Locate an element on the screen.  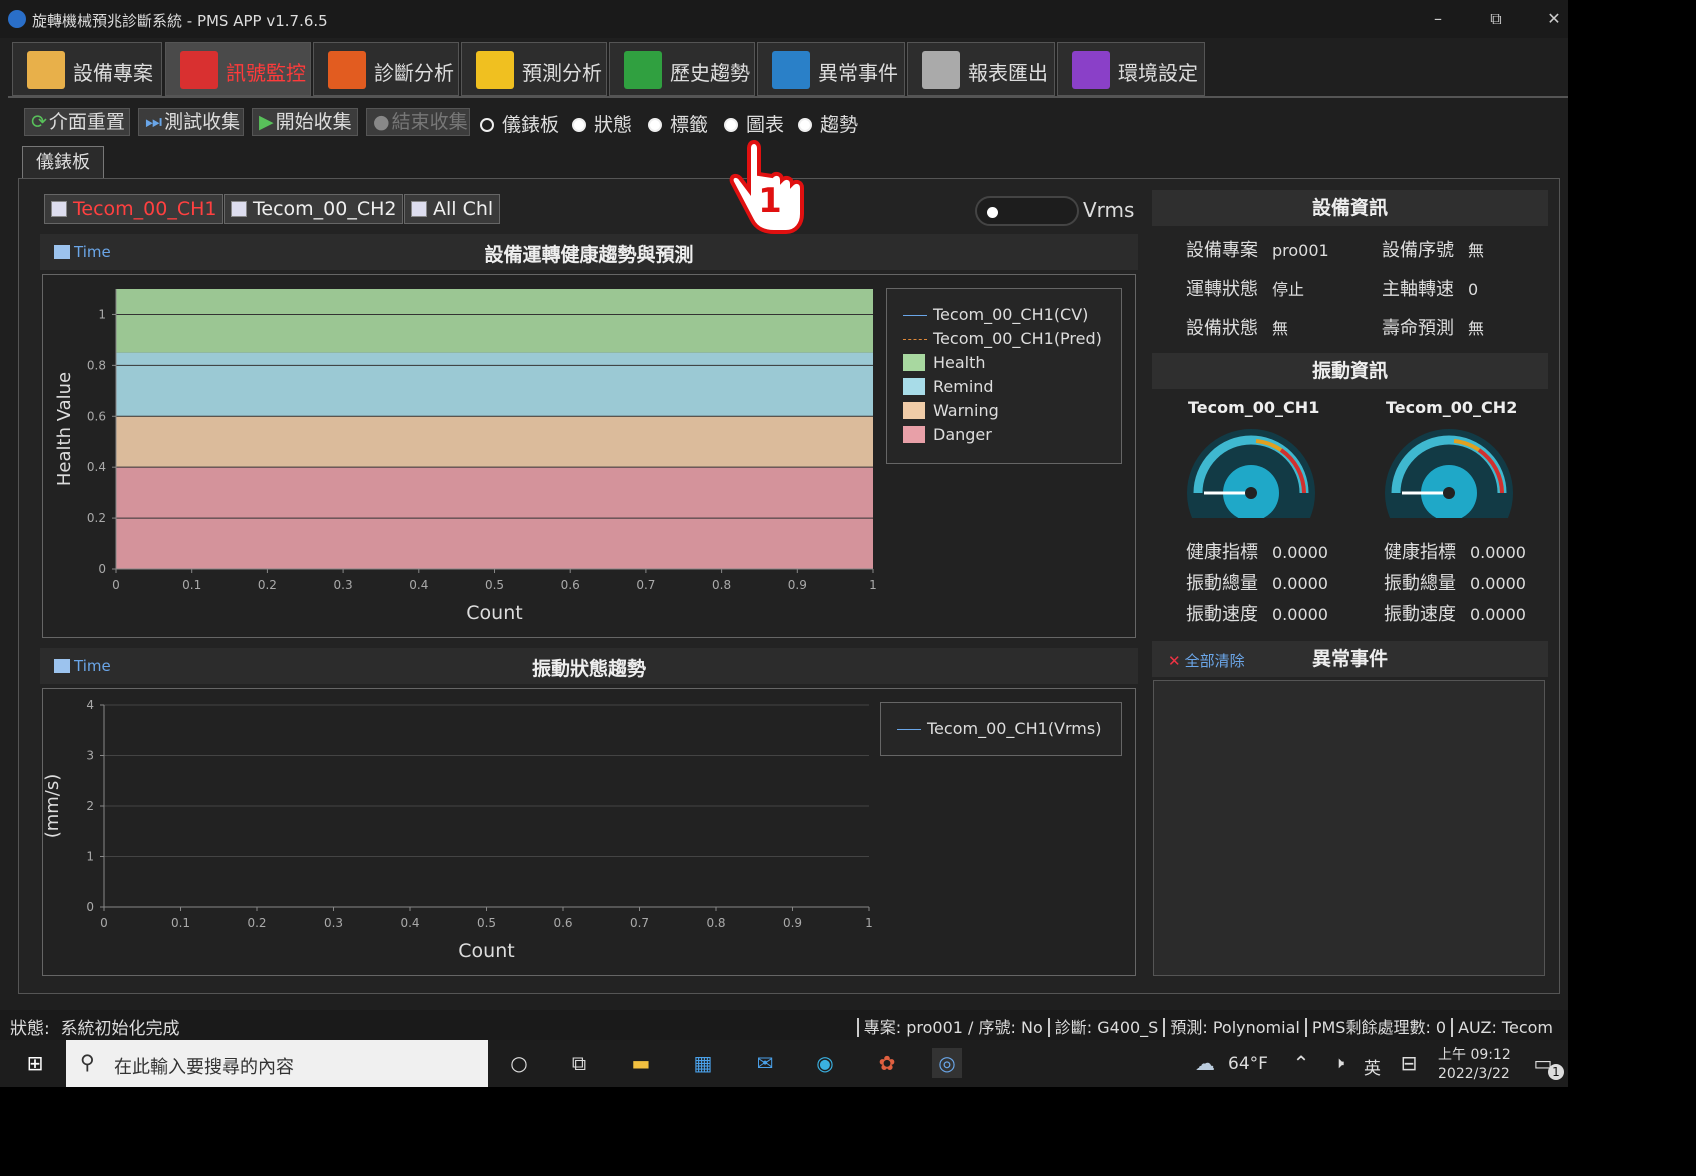
tab-label: 歷史趨勢 is located at coordinates (710, 73).